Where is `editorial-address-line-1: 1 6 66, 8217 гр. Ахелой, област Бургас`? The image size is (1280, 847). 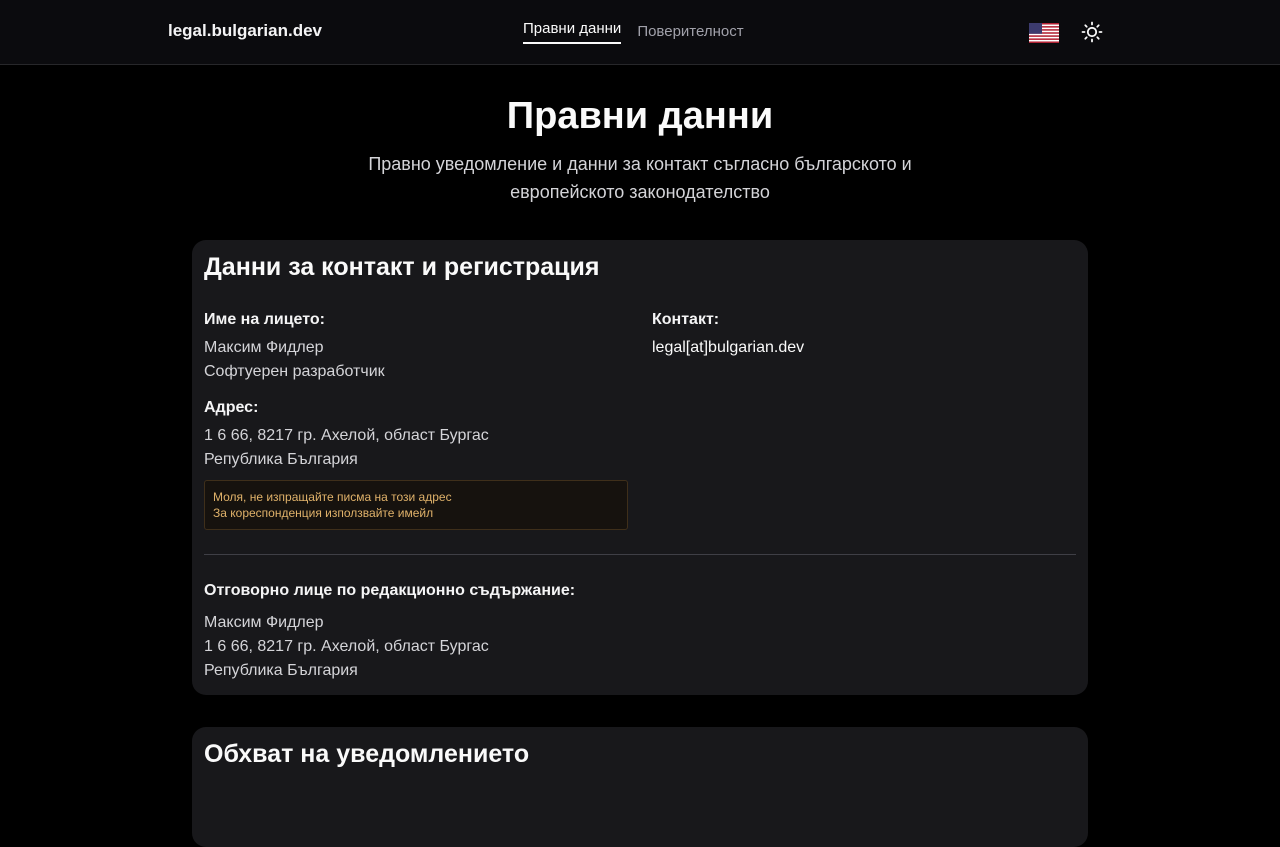
editorial-address-line-1: 1 6 66, 8217 гр. Ахелой, област Бургас is located at coordinates (346, 646).